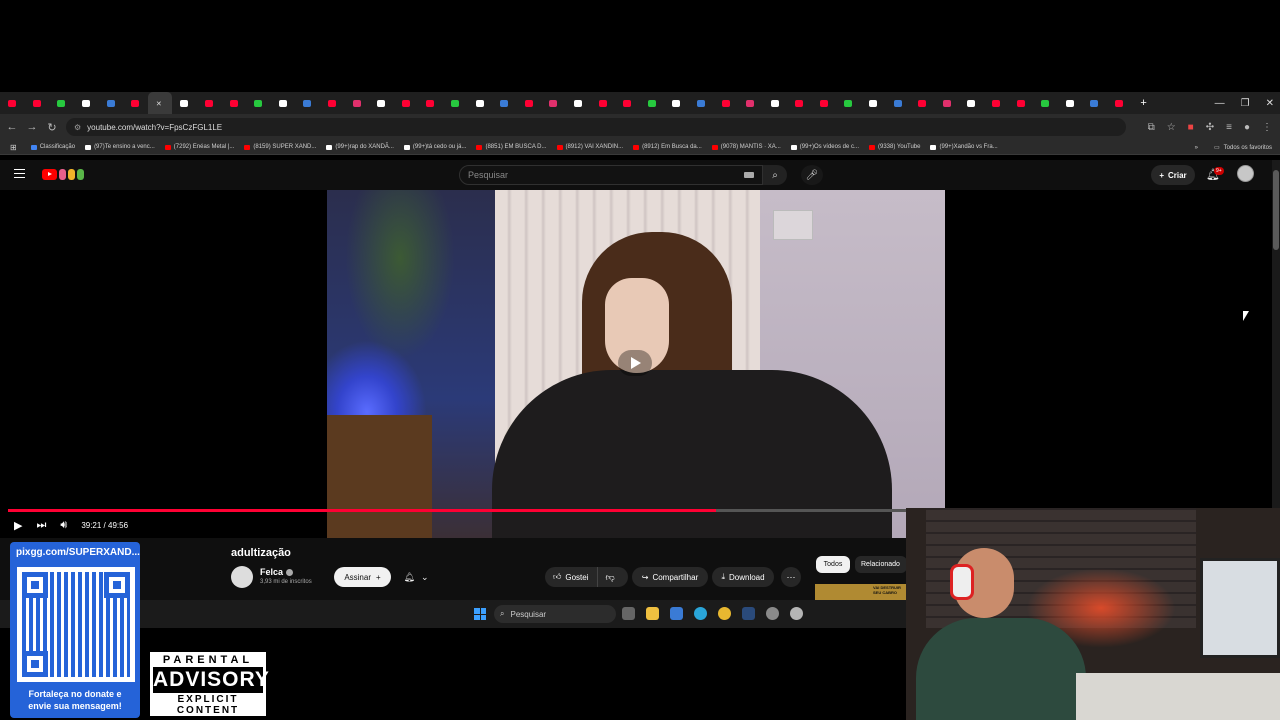  Describe the element at coordinates (362, 577) in the screenshot. I see `subscribe-button: Assinar +` at that location.